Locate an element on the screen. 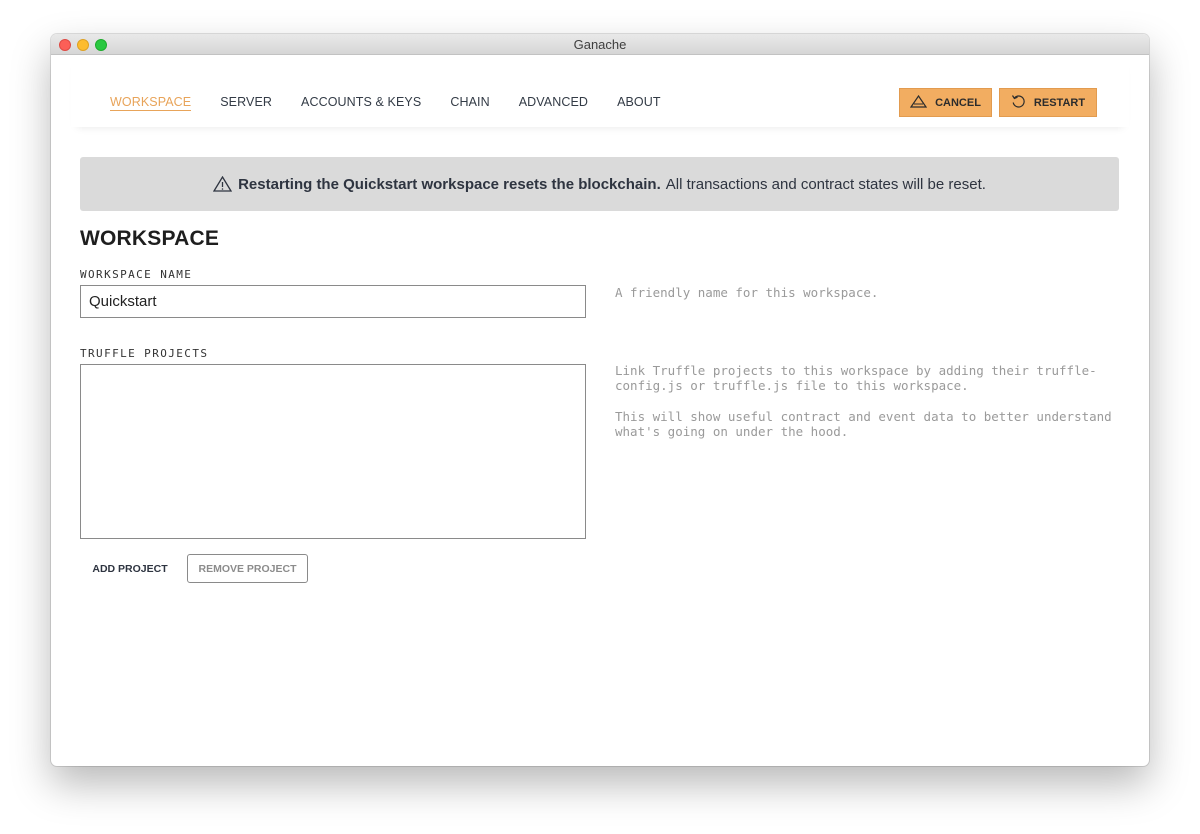 This screenshot has width=1200, height=834. title-bar: Ganache is located at coordinates (600, 44).